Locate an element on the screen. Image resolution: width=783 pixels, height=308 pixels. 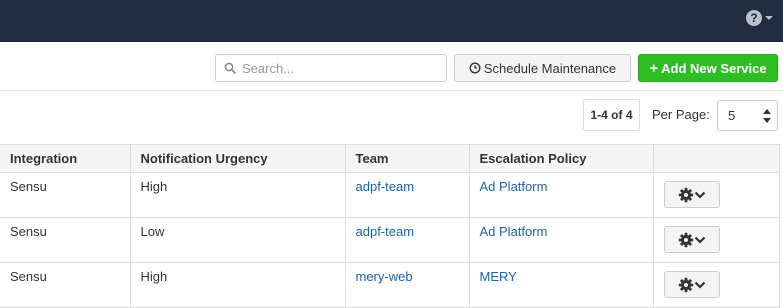
team-cell: mery-web is located at coordinates (407, 285).